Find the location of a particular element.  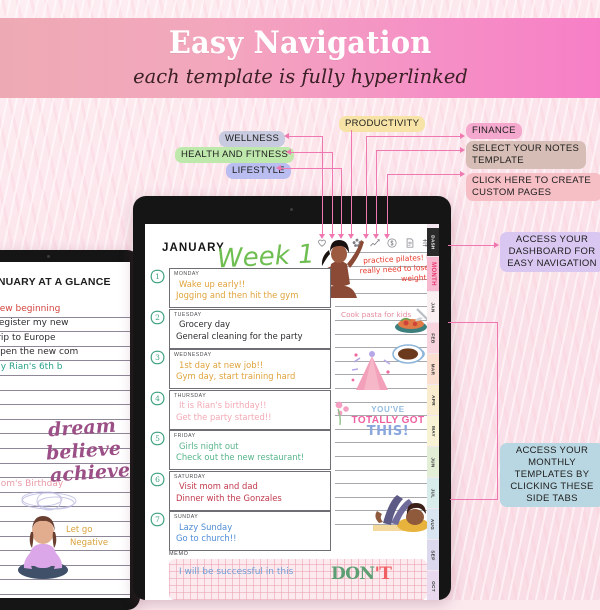

side-tab-label: MONTH is located at coordinates (433, 274).